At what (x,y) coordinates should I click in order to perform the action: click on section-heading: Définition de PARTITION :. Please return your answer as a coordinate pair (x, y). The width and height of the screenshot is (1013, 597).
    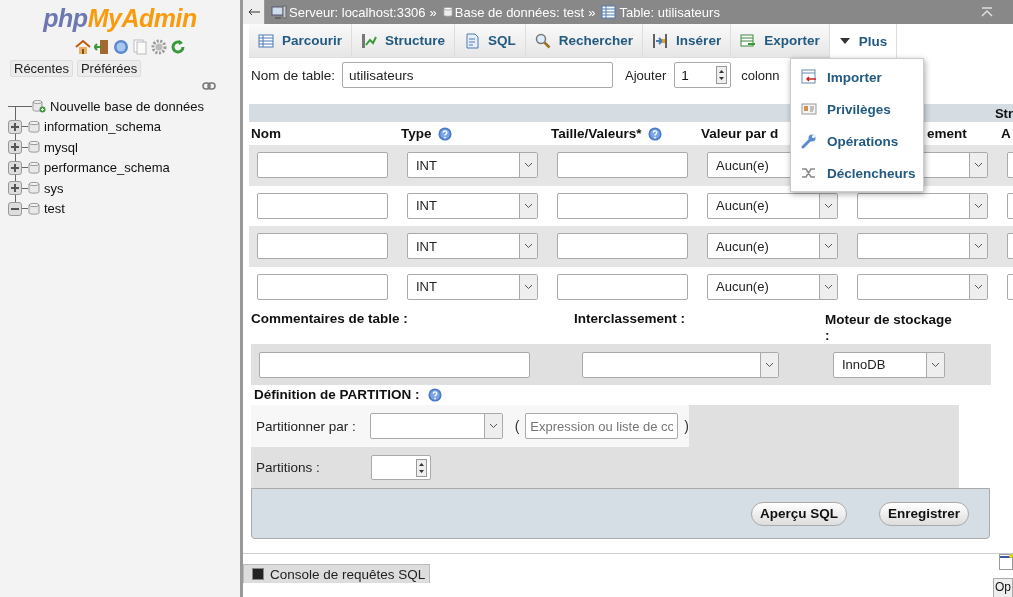
    Looking at the image, I should click on (337, 395).